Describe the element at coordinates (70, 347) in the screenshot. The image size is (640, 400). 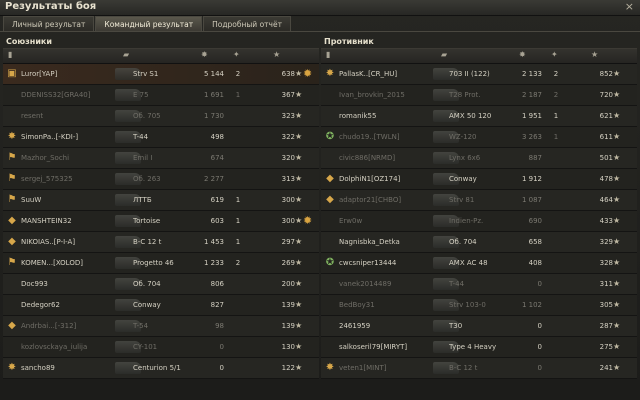
I see `player-name: kozlovsckaya_iulija` at that location.